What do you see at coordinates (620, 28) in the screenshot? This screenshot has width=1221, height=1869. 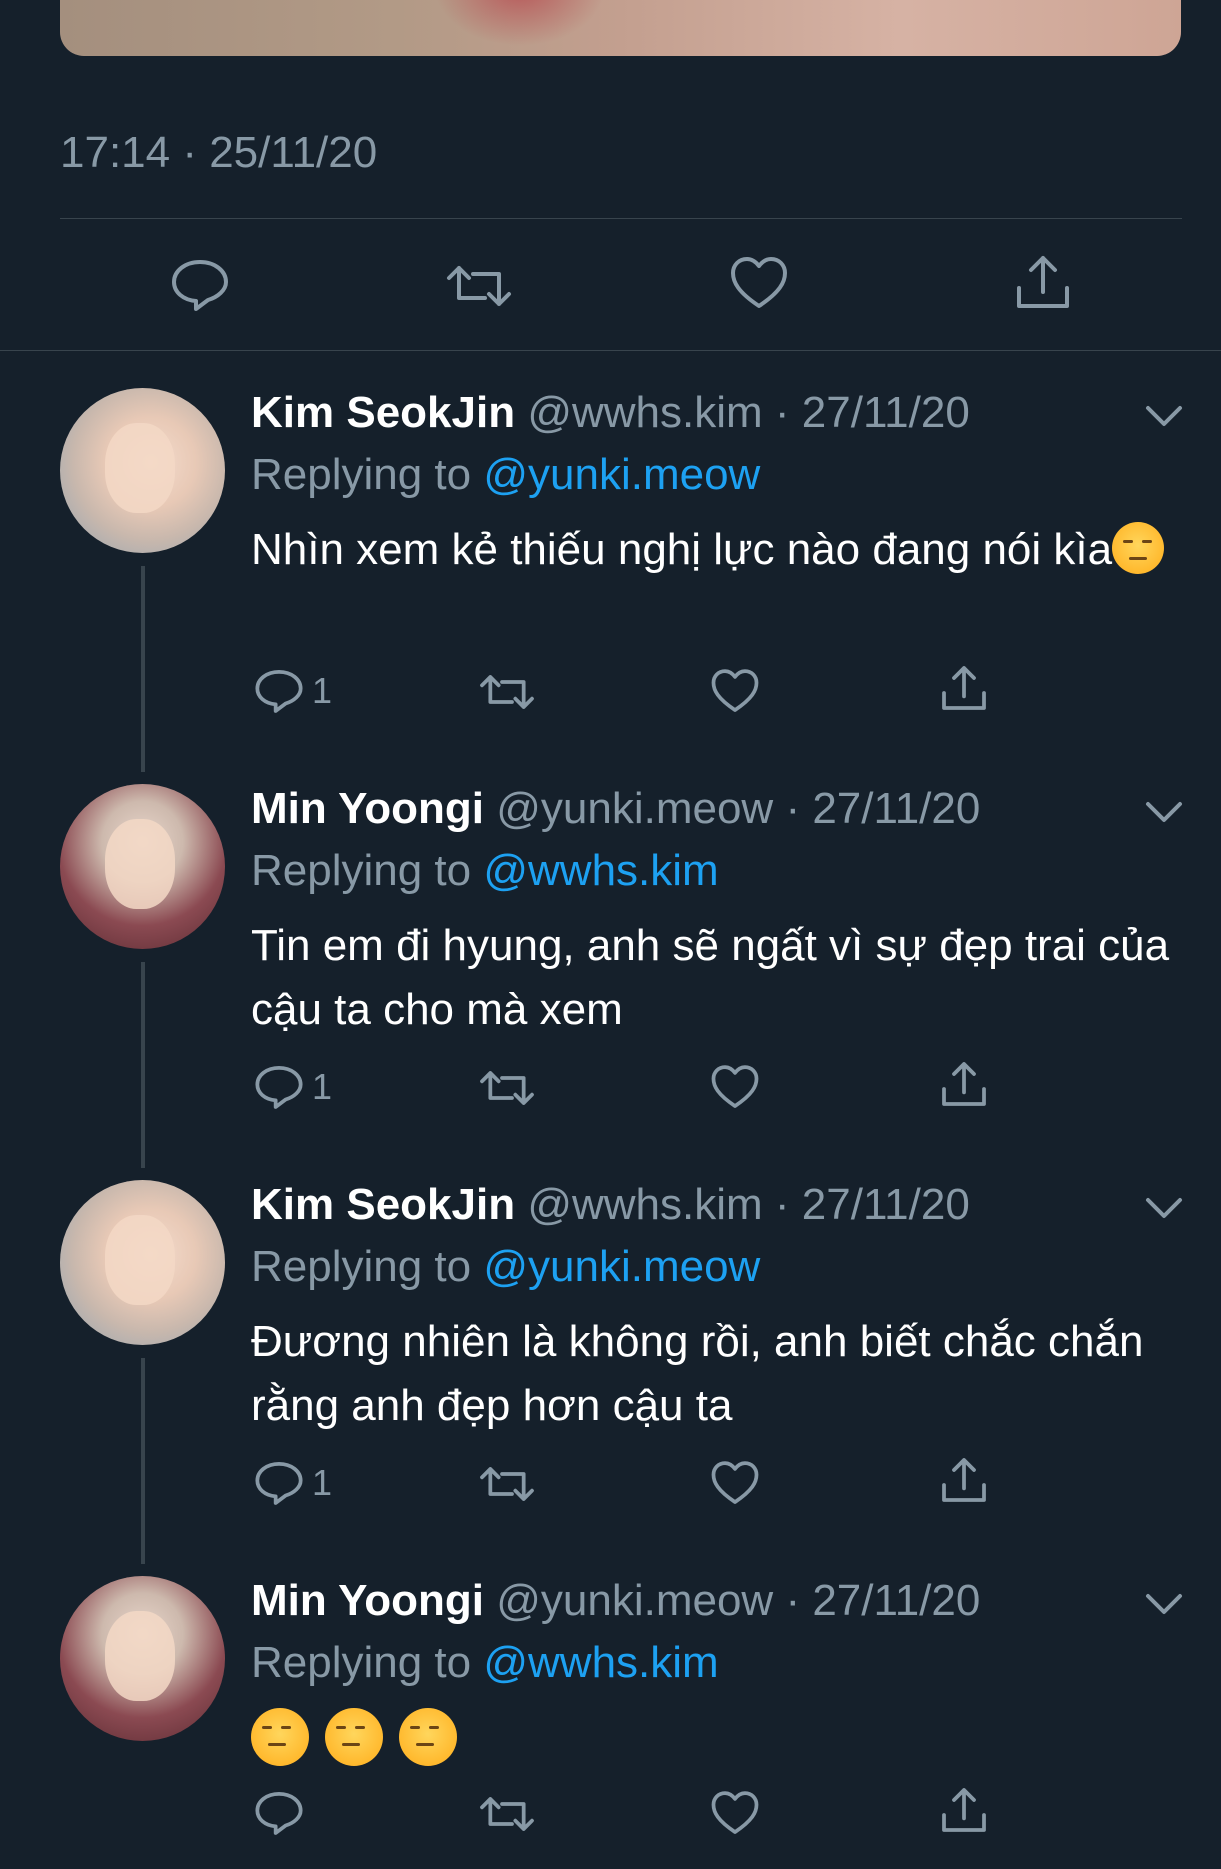 I see `tweet-media-image` at bounding box center [620, 28].